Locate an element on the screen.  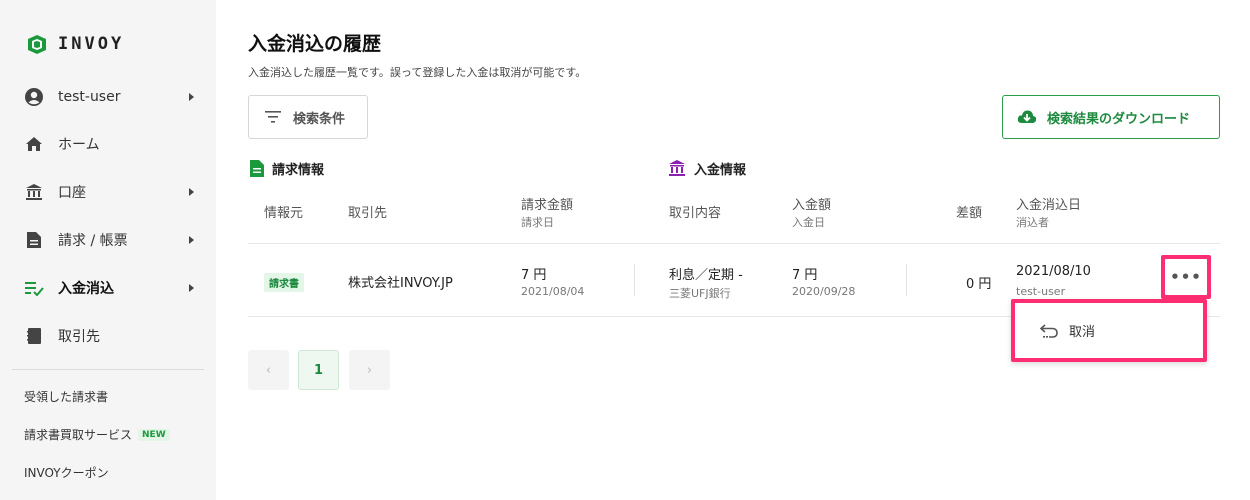
sidebar-item-label: 取引先 is located at coordinates (79, 337).